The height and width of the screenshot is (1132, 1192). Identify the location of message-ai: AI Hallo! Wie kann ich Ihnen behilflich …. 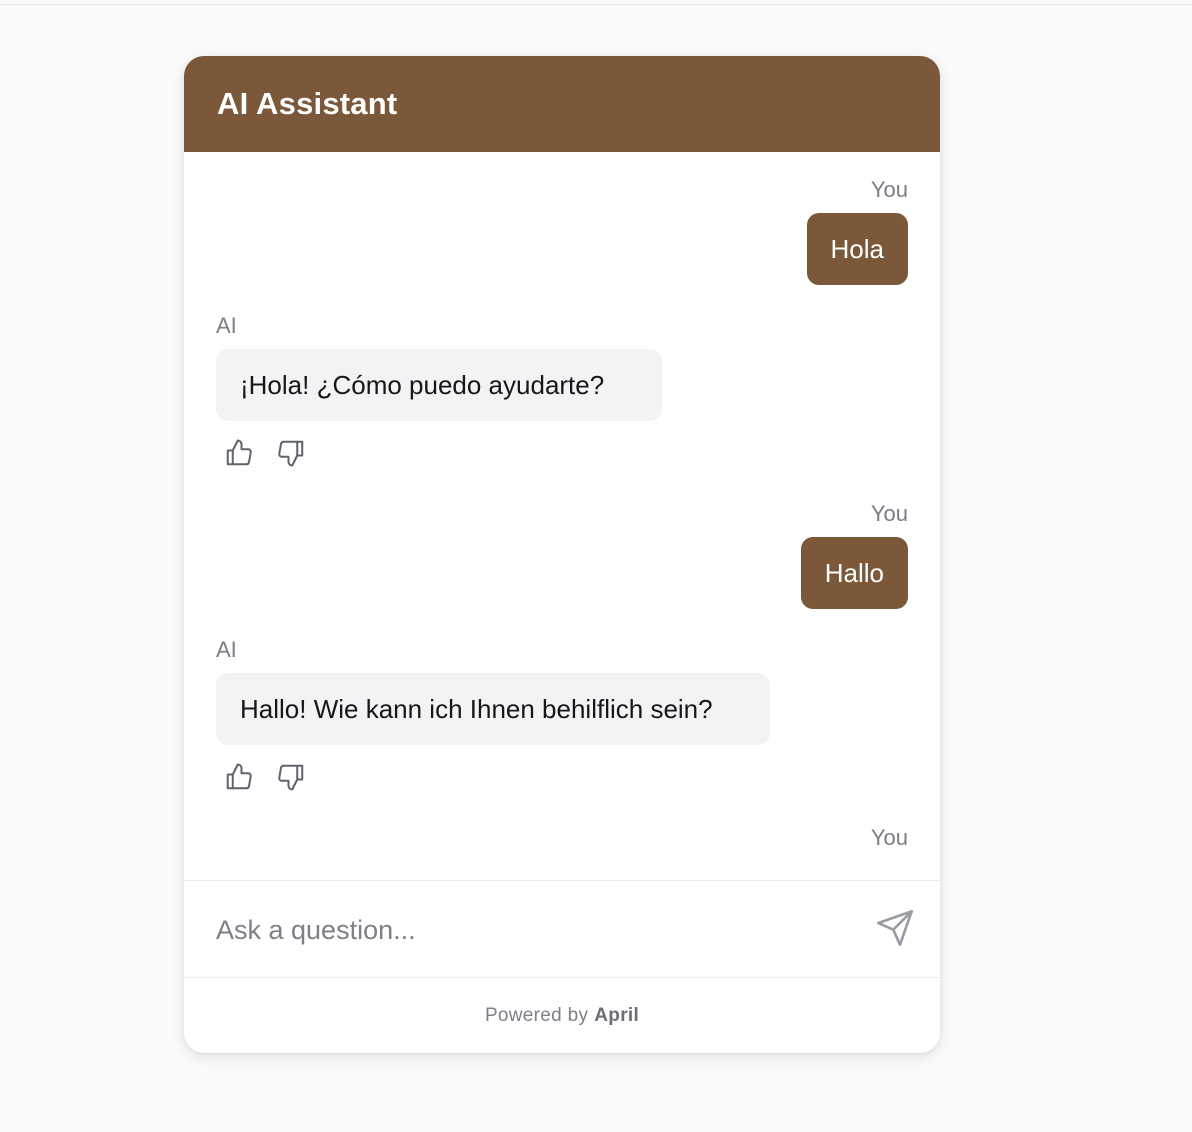
(493, 715).